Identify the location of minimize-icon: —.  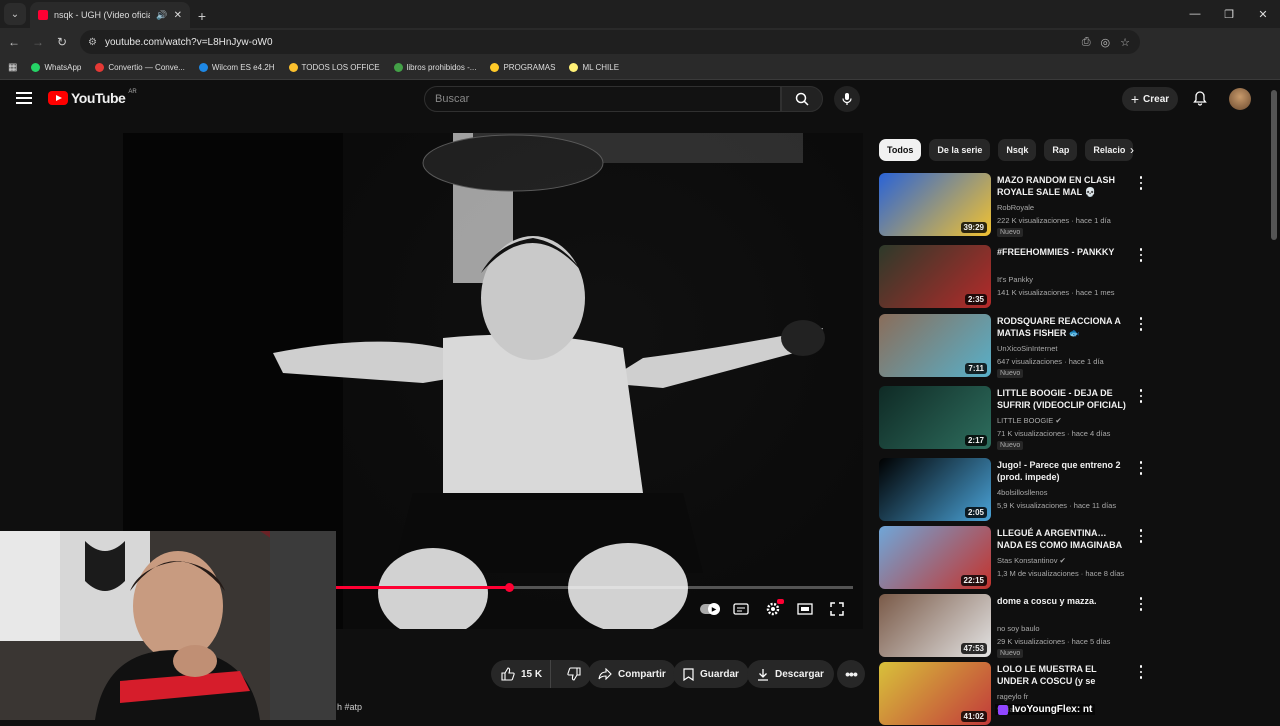
(1195, 14).